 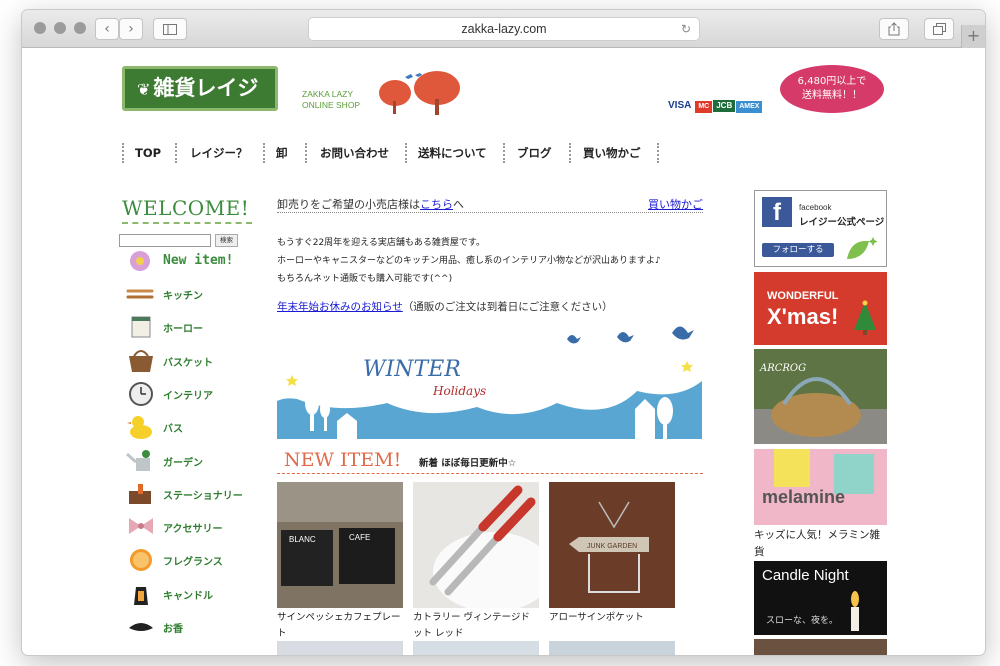 I want to click on product-card: JUNK GARDEN アローサインポケット, so click(x=612, y=554).